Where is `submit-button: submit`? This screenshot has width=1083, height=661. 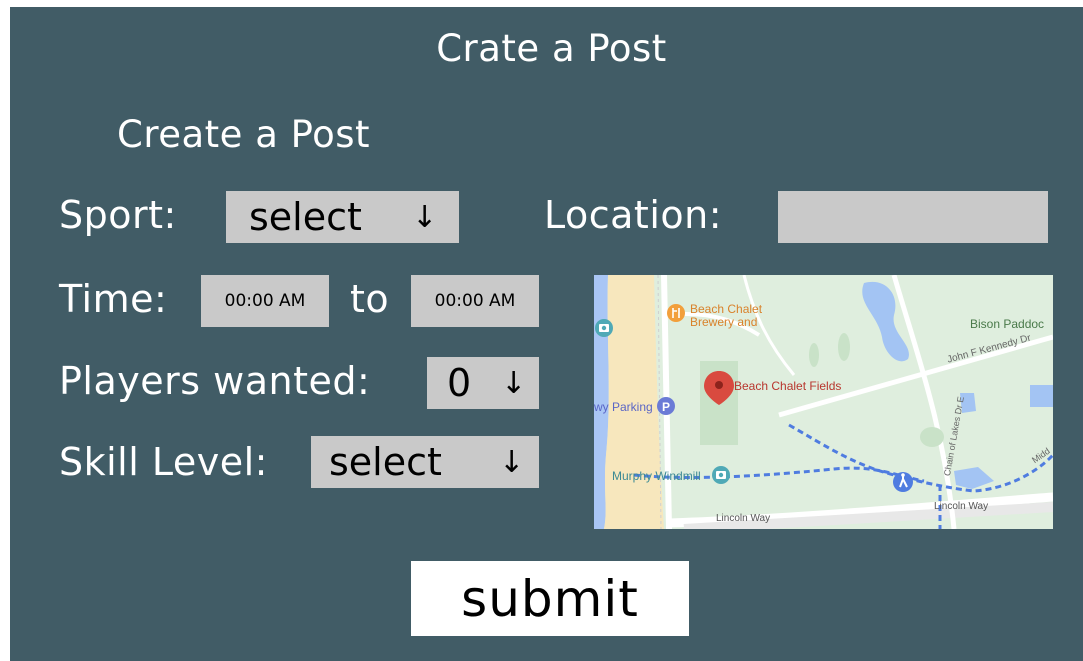 submit-button: submit is located at coordinates (550, 598).